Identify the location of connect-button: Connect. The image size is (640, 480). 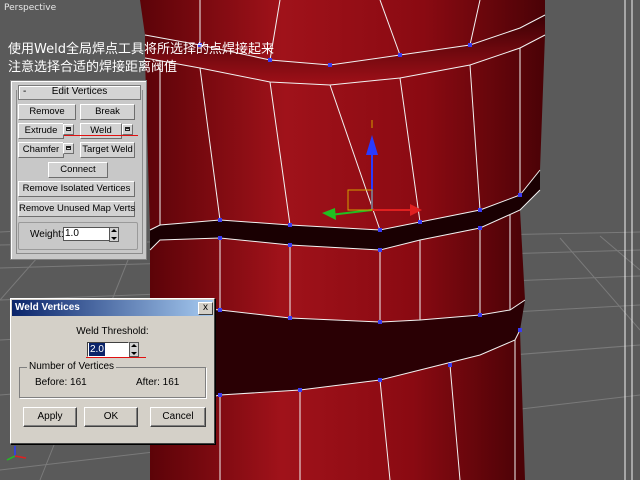
(78, 170).